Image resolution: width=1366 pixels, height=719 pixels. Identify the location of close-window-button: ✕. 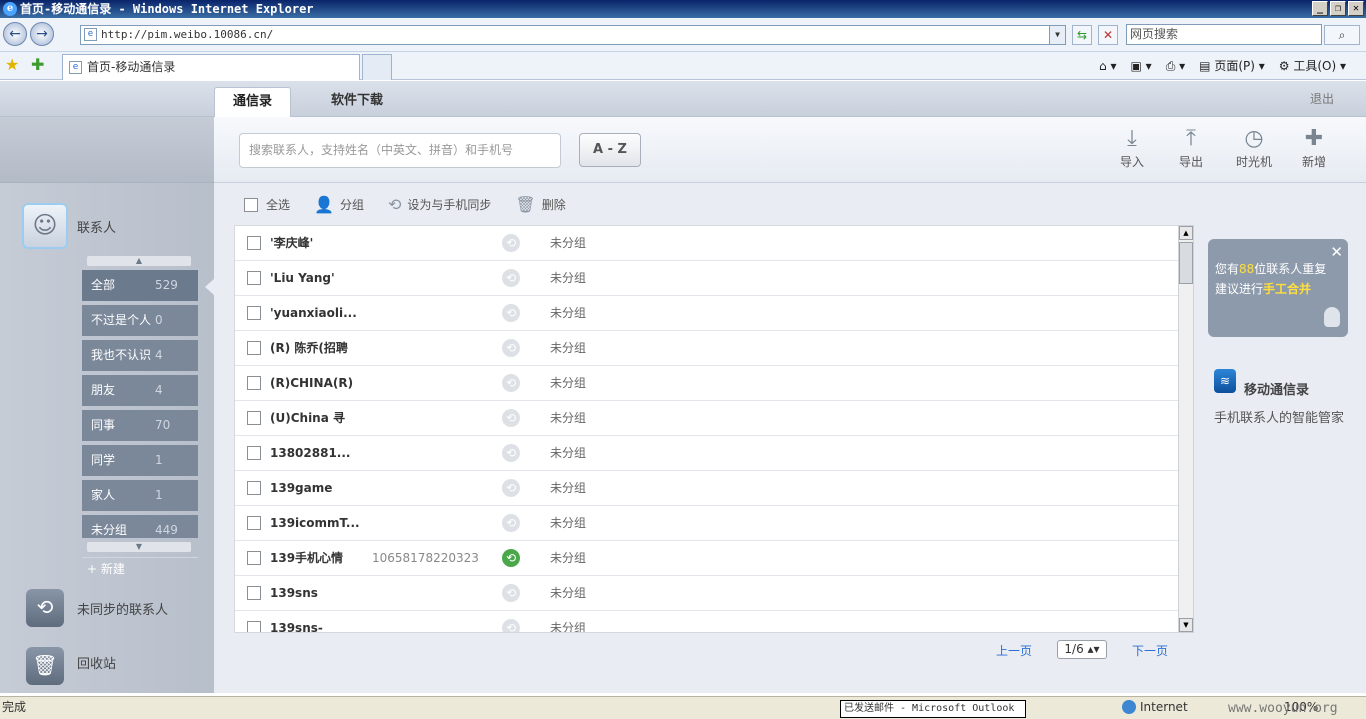
(1356, 8).